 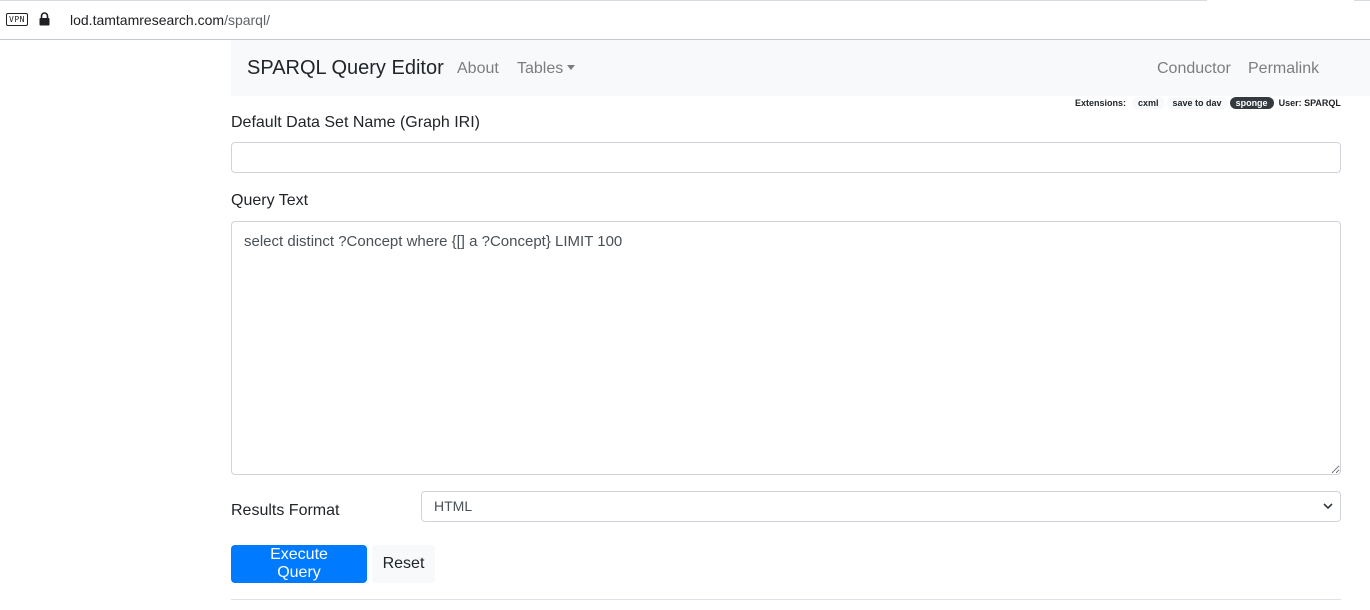 I want to click on results-format-value: HTML, so click(x=453, y=506).